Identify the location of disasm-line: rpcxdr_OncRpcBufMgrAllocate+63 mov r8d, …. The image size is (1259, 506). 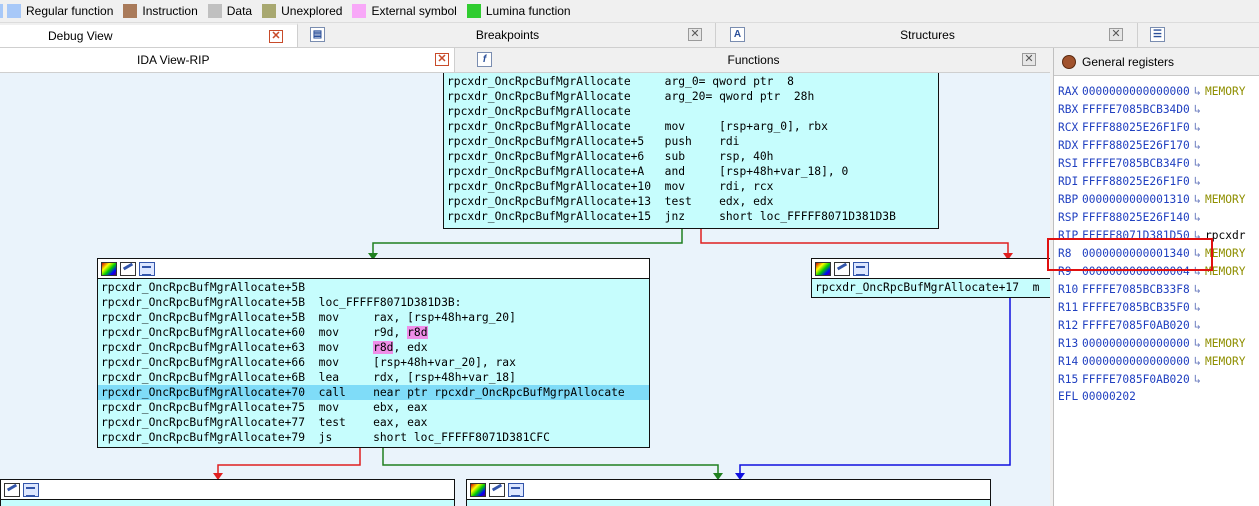
(373, 347).